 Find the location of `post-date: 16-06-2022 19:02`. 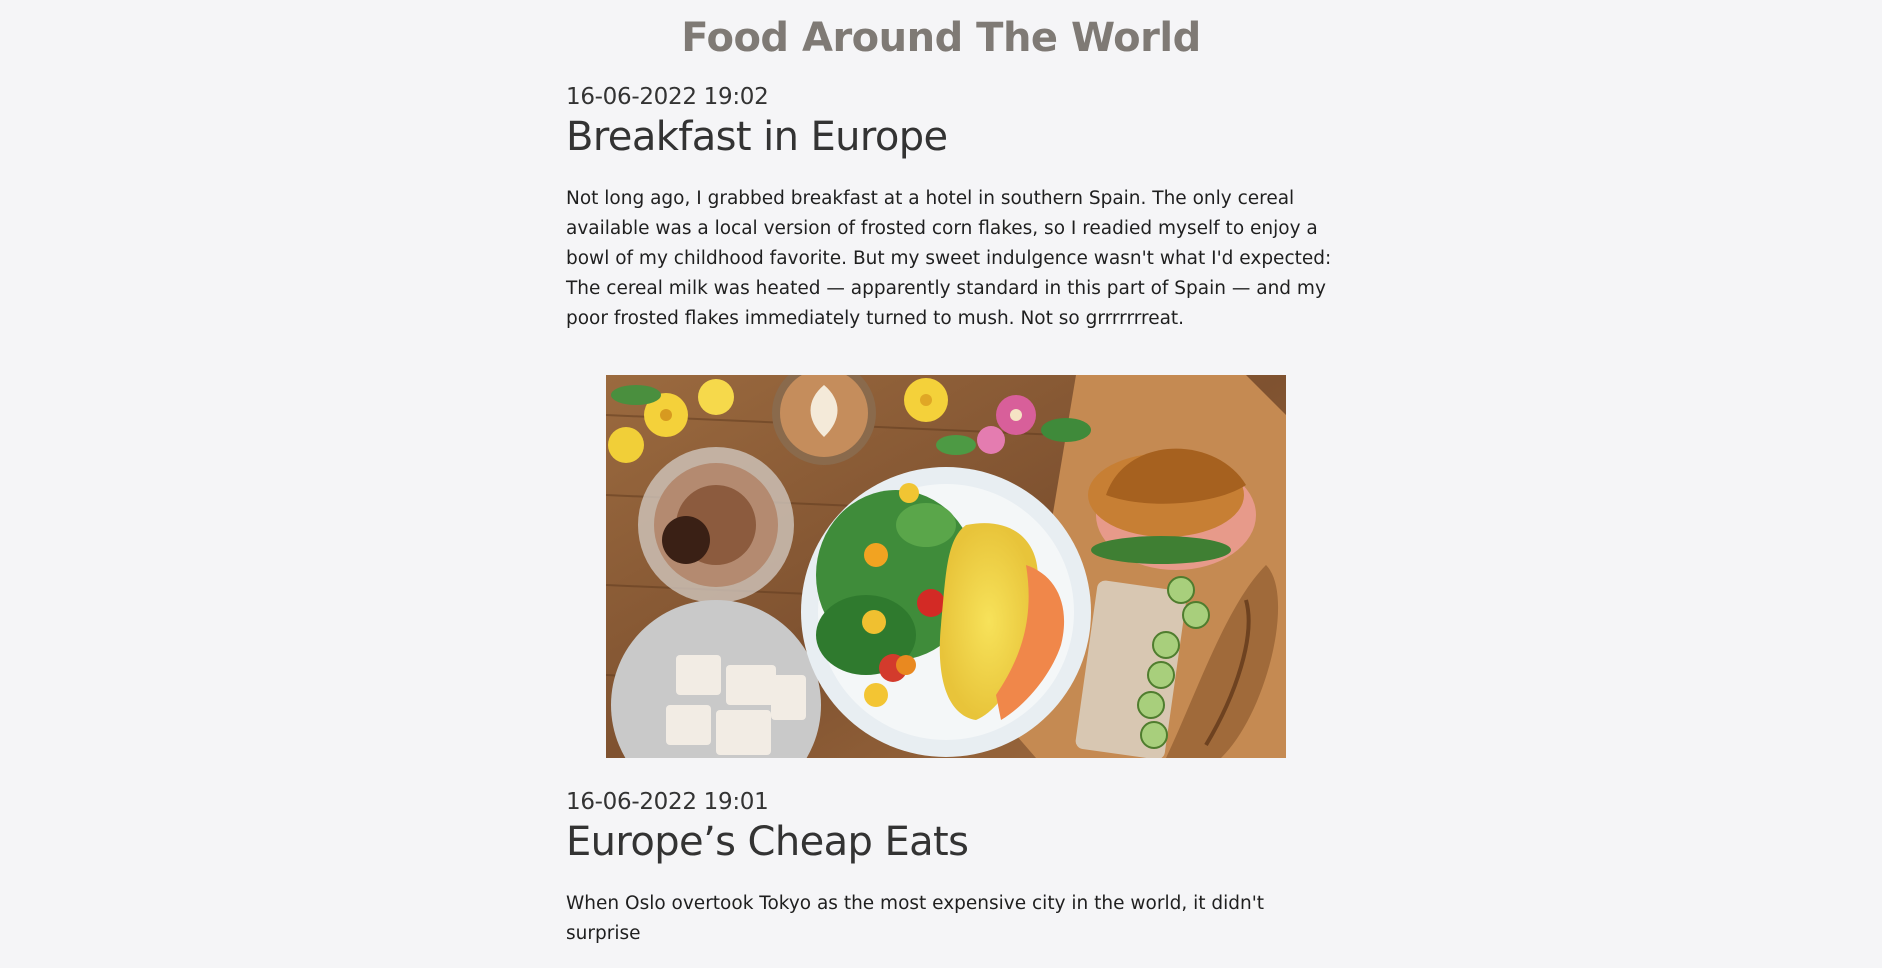

post-date: 16-06-2022 19:02 is located at coordinates (667, 97).